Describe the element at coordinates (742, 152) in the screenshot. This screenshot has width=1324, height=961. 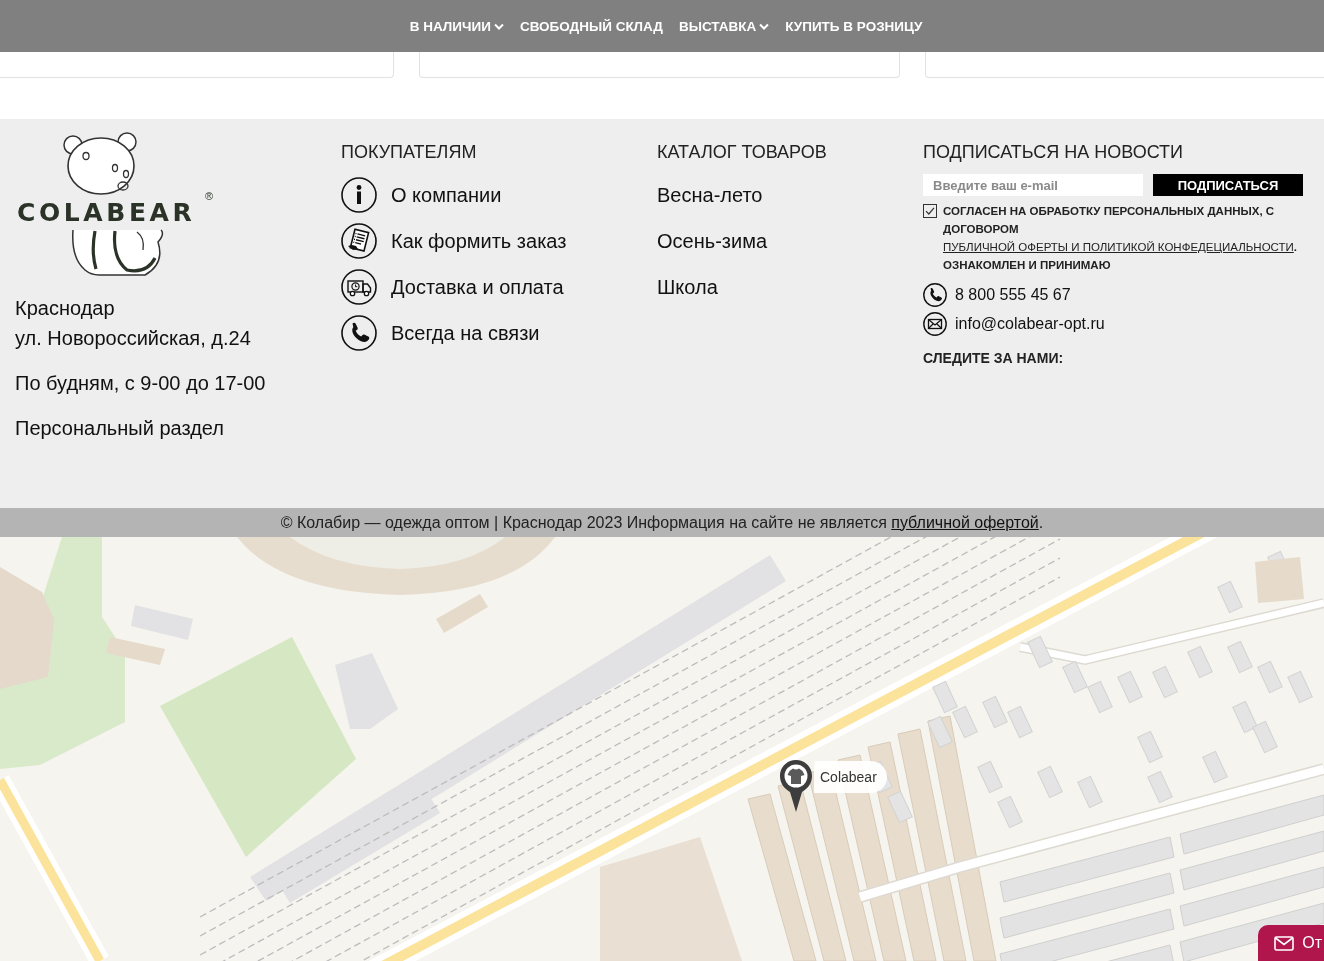
I see `column-heading: КАТАЛОГ ТОВАРОВ` at that location.